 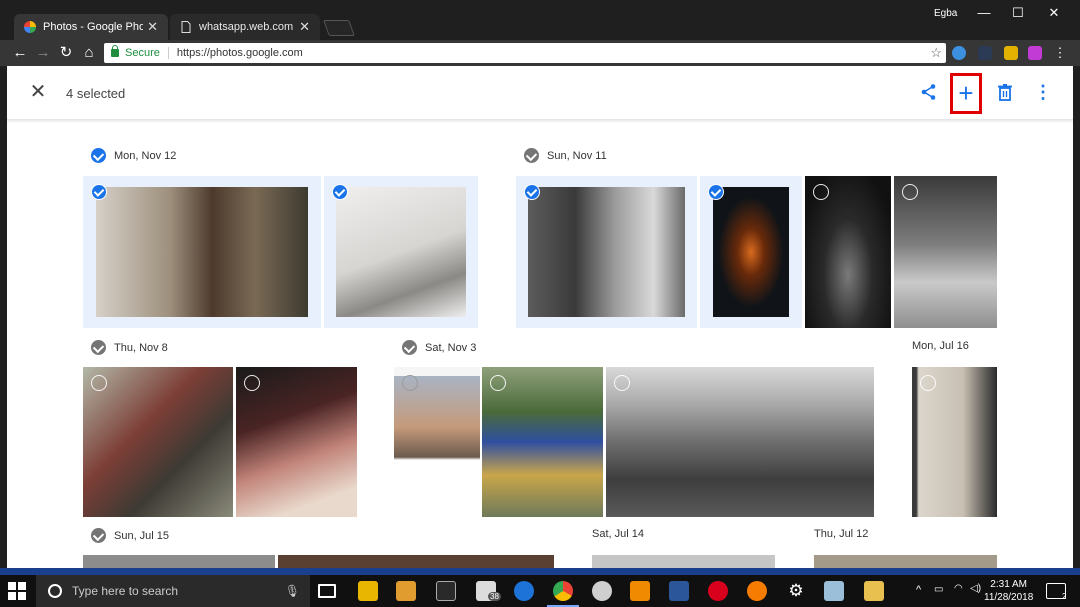 I want to click on back-arrow-icon: ←, so click(x=20, y=53).